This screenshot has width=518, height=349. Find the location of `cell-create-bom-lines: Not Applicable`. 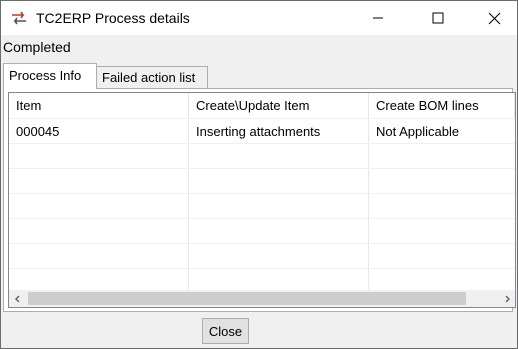

cell-create-bom-lines: Not Applicable is located at coordinates (418, 131).